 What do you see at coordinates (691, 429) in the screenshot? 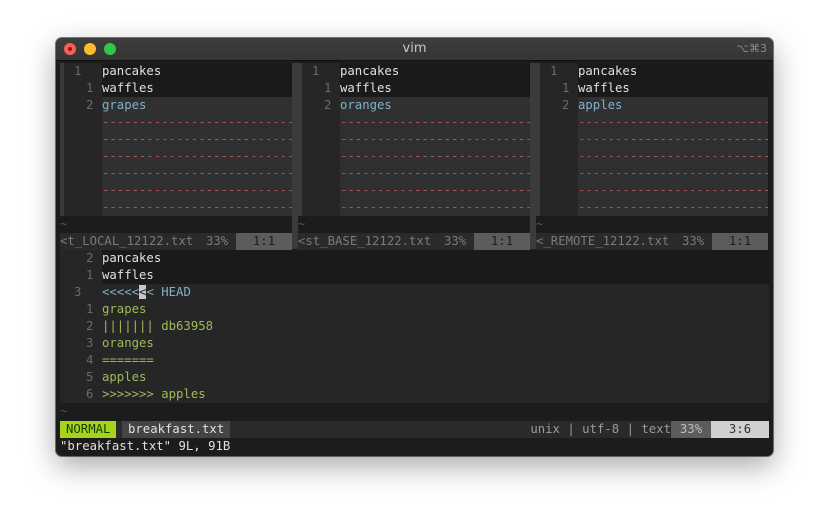
I see `scroll-percent: 33%` at bounding box center [691, 429].